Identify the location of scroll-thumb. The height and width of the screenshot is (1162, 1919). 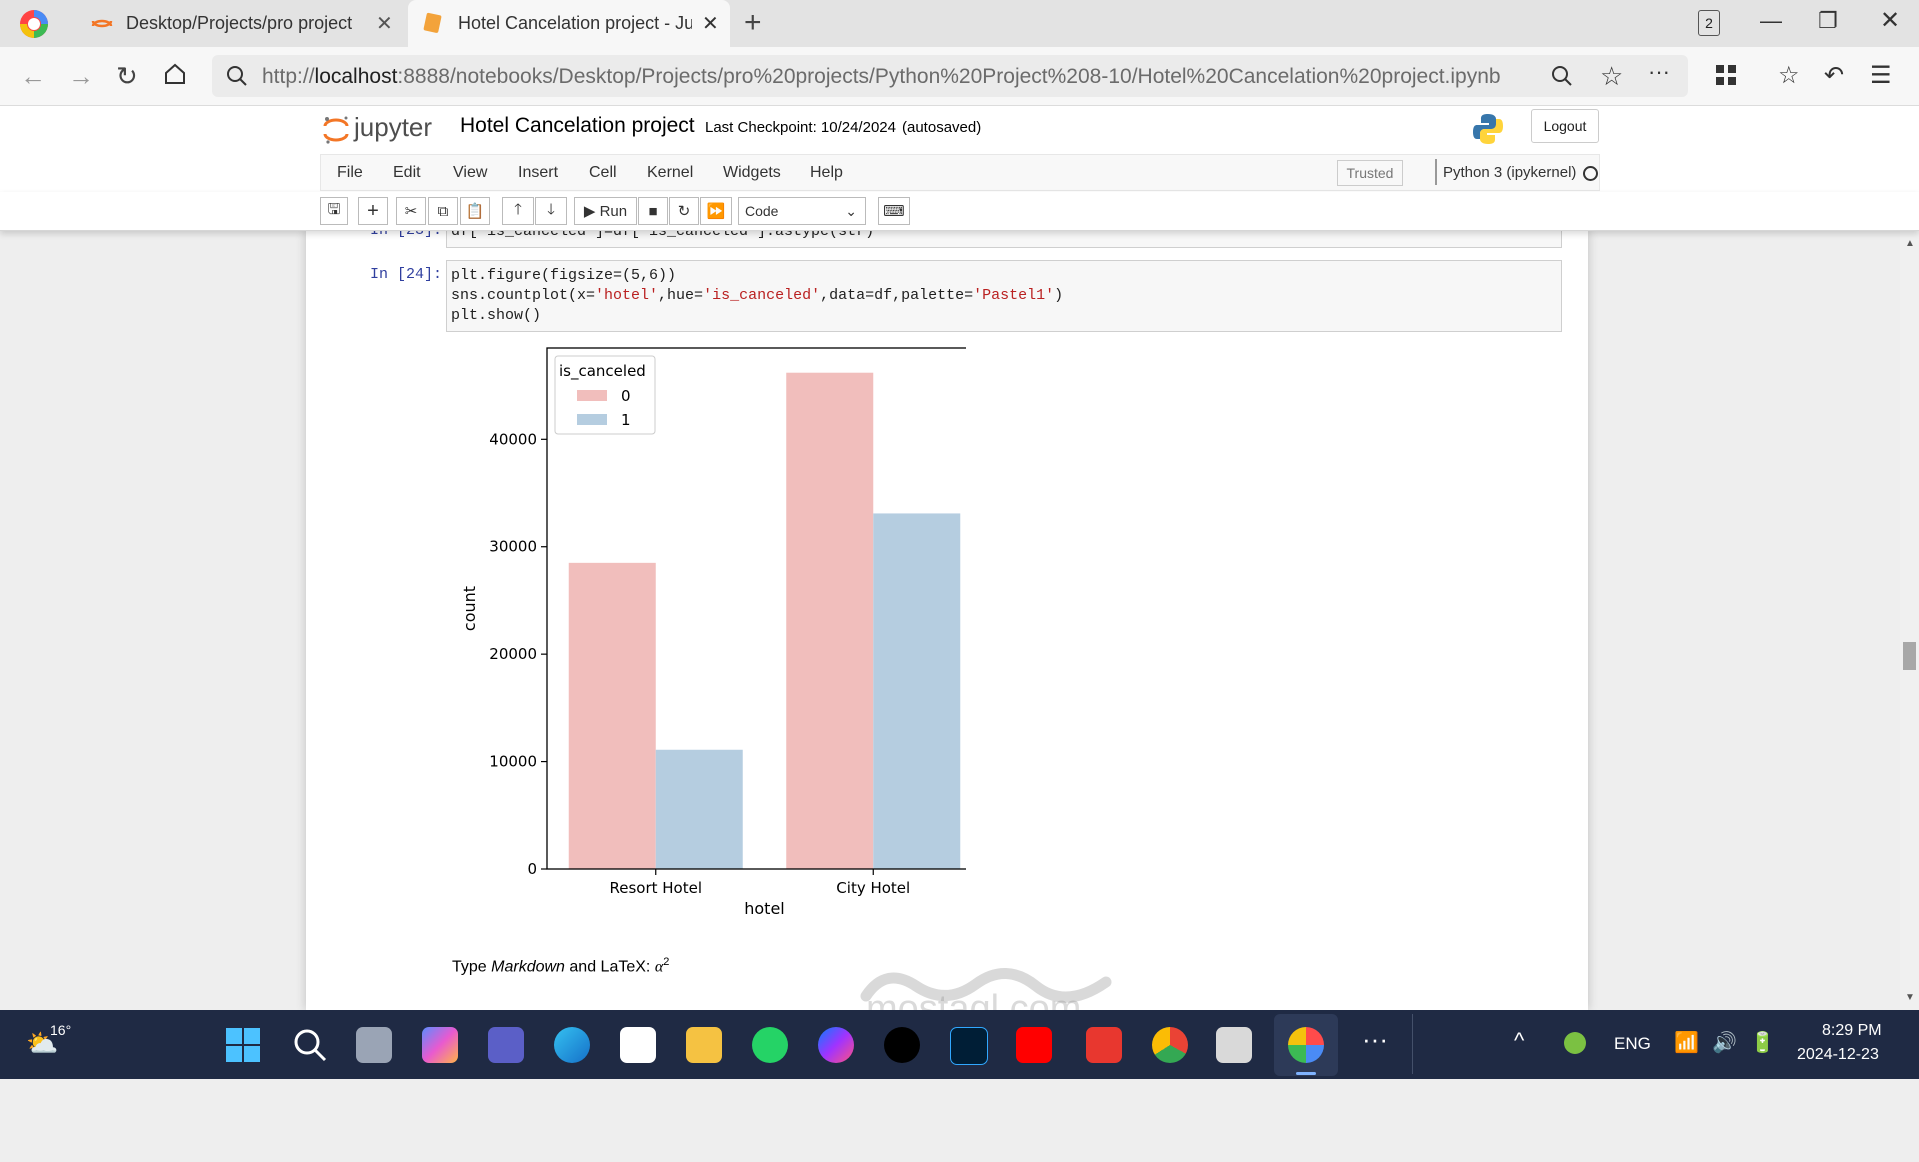
(1909, 656).